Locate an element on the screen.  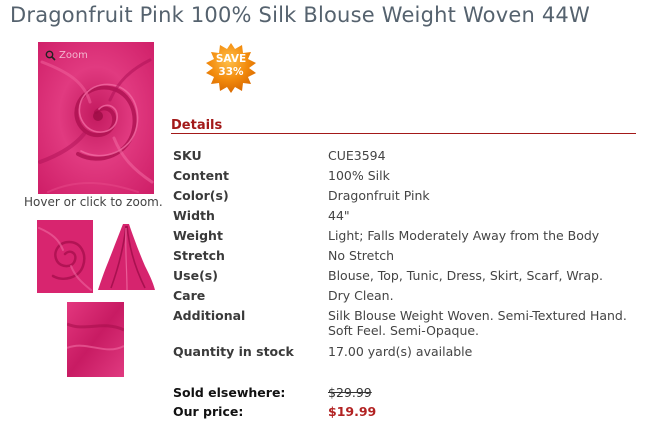
spec-label-colors: Color(s) is located at coordinates (201, 195).